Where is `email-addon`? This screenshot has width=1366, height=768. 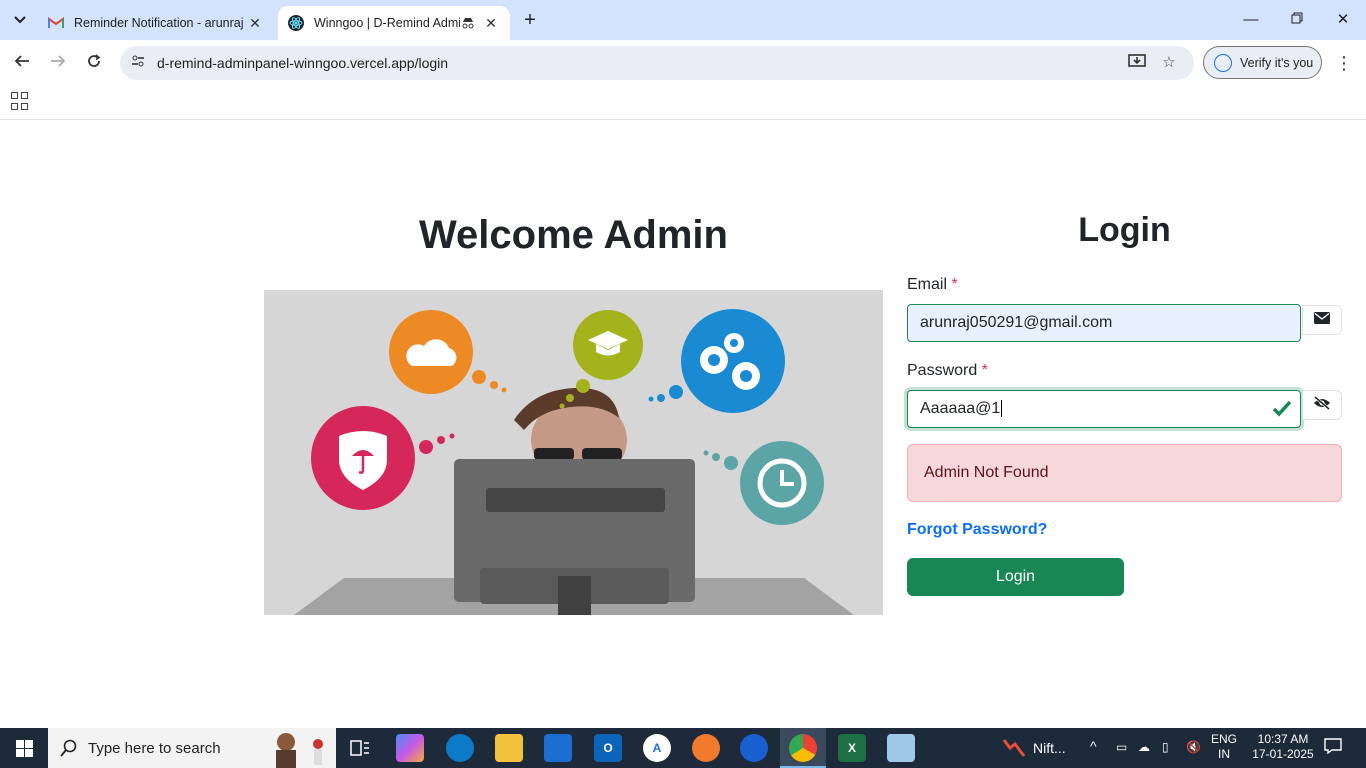 email-addon is located at coordinates (1322, 320).